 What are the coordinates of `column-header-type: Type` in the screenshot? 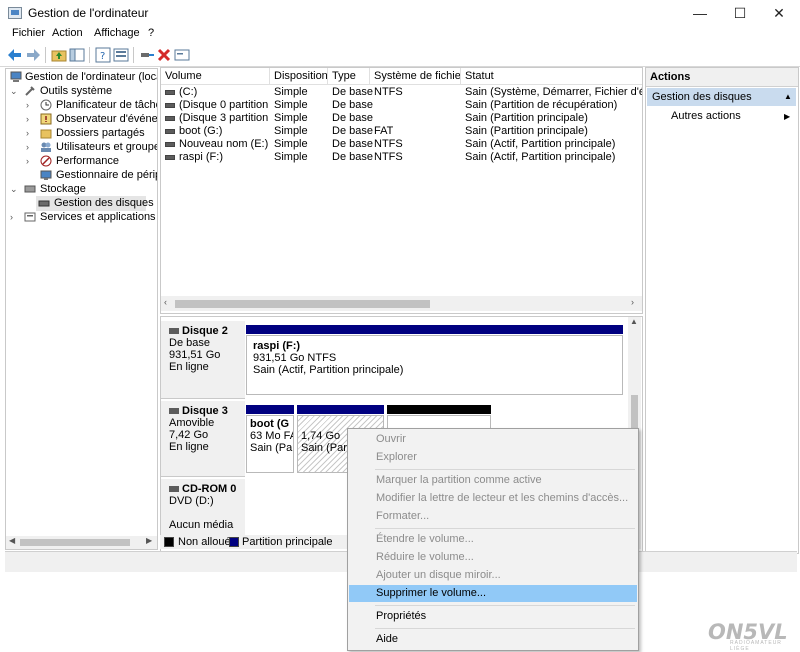 It's located at (349, 76).